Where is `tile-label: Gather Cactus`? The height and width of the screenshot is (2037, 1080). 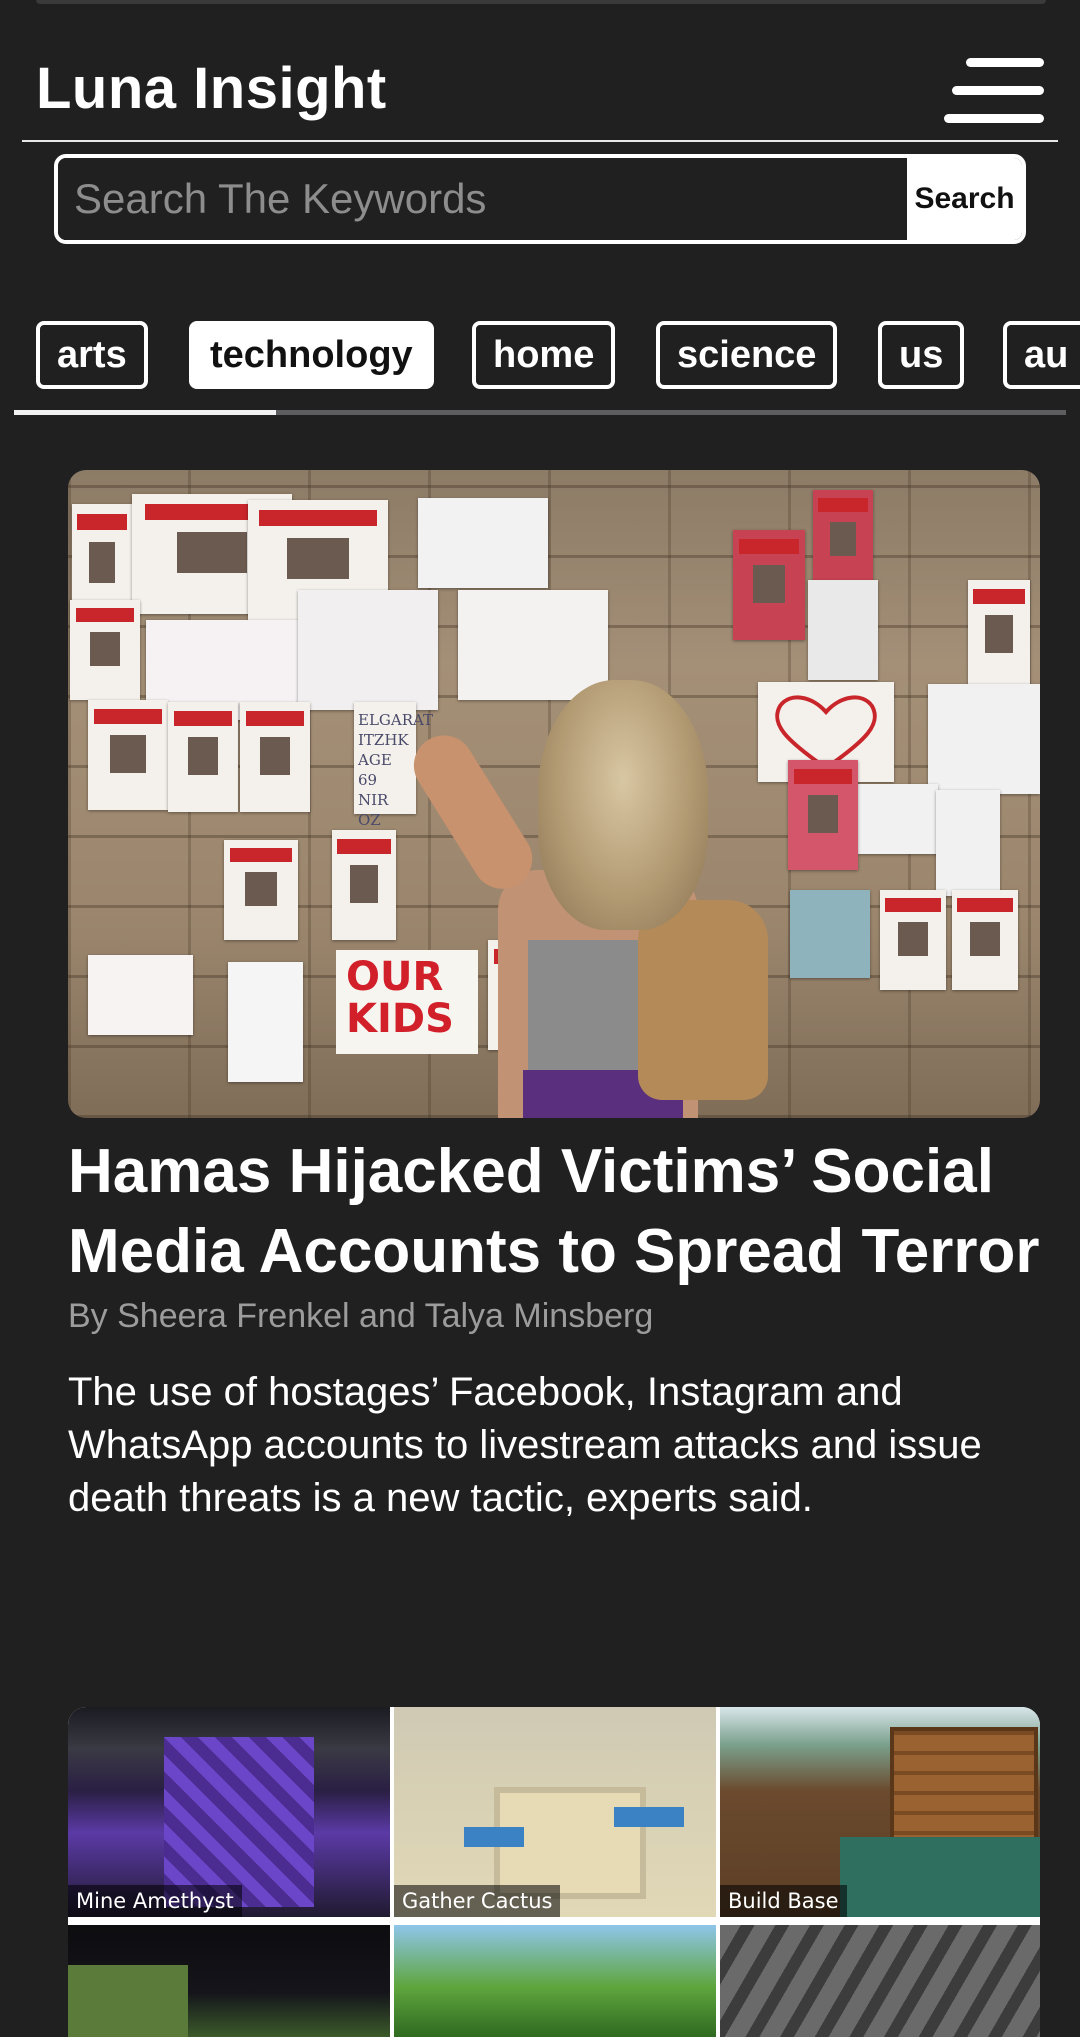 tile-label: Gather Cactus is located at coordinates (477, 1901).